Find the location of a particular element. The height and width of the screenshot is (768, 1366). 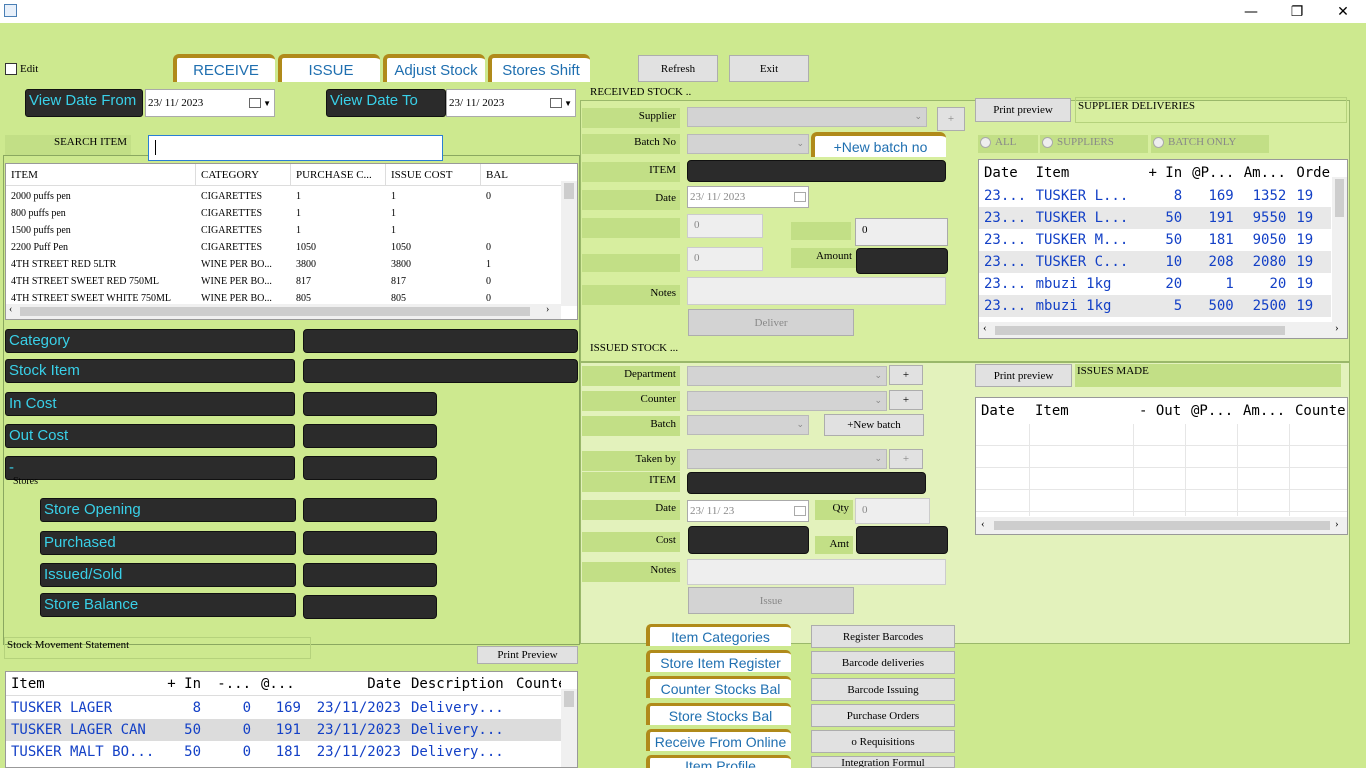

receive-from-online-link: Receive From Online is located at coordinates (718, 740).